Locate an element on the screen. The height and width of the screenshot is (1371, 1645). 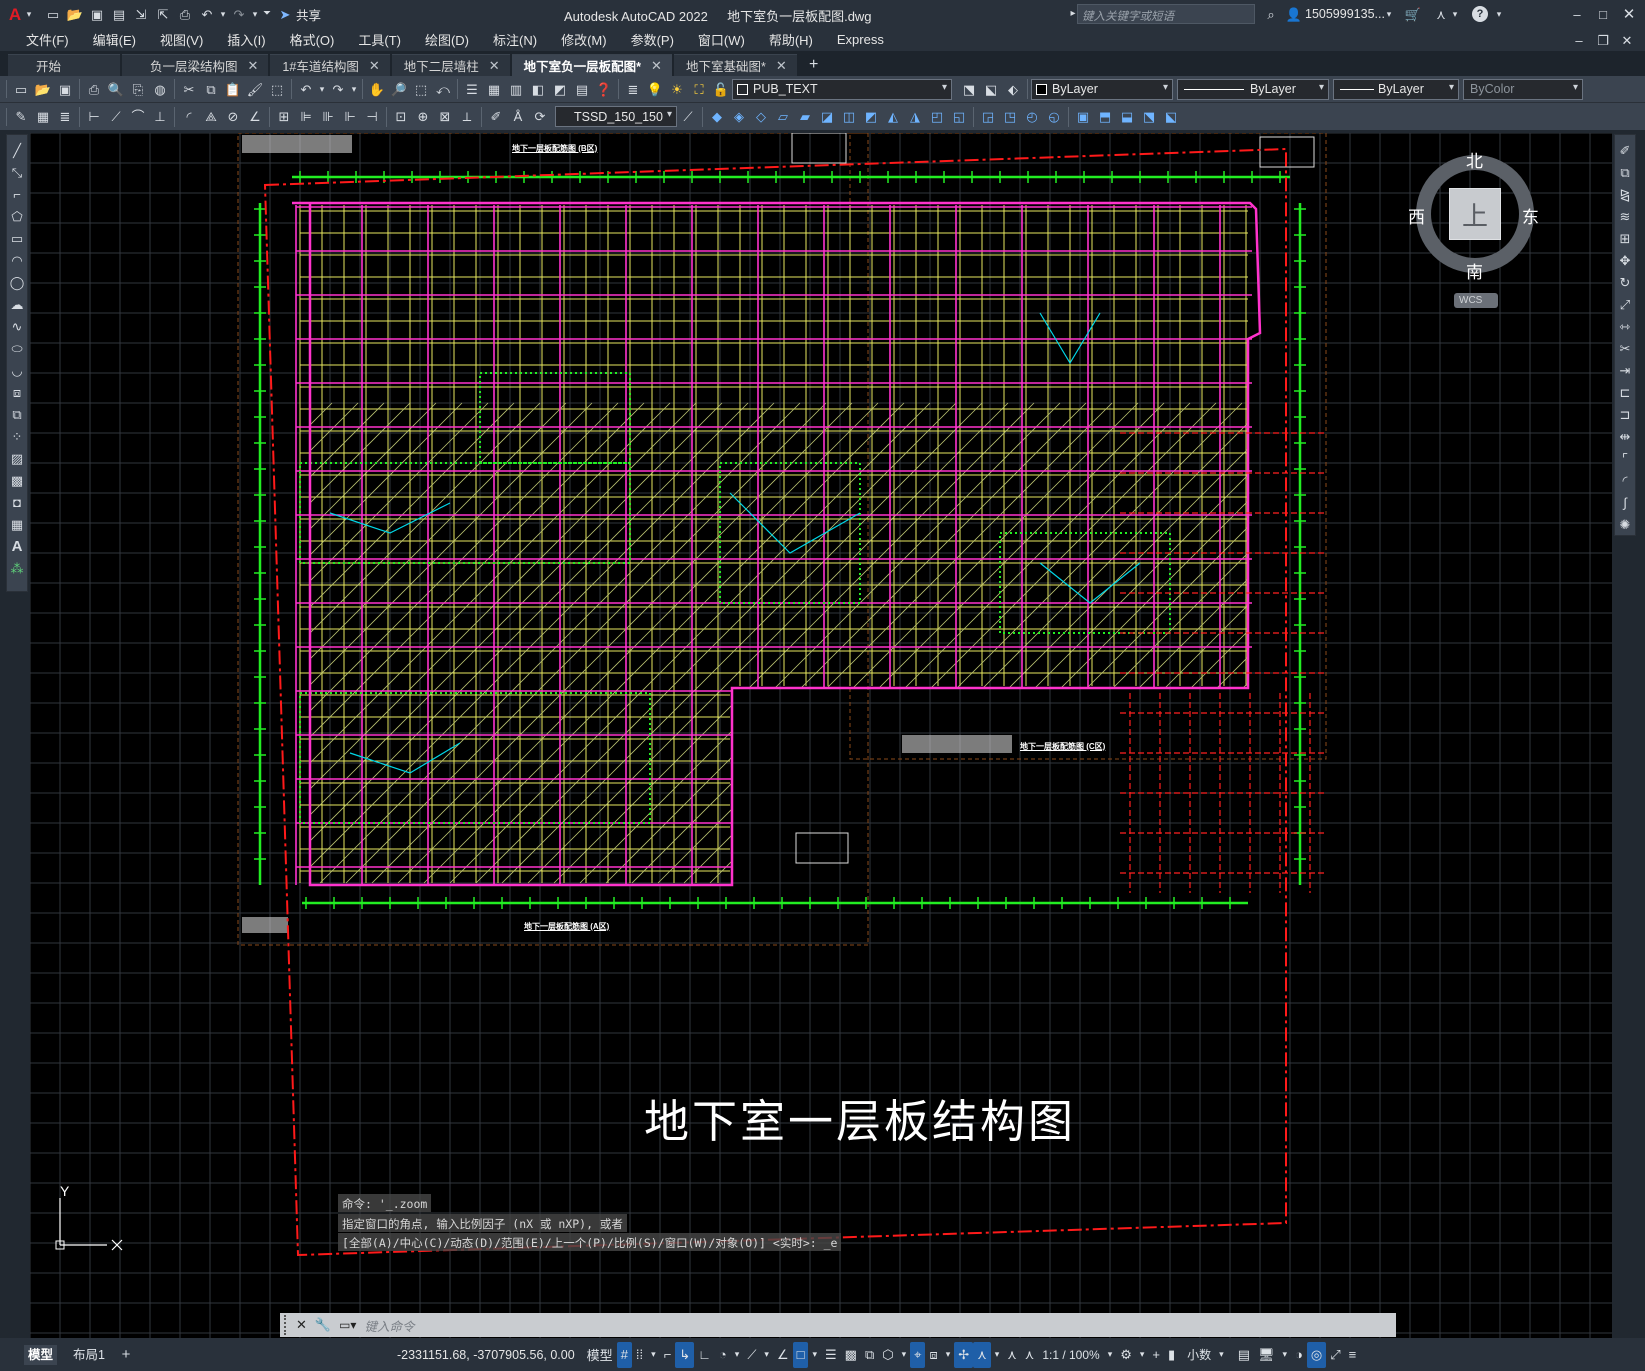
markup-icon: ◩ is located at coordinates (560, 89).